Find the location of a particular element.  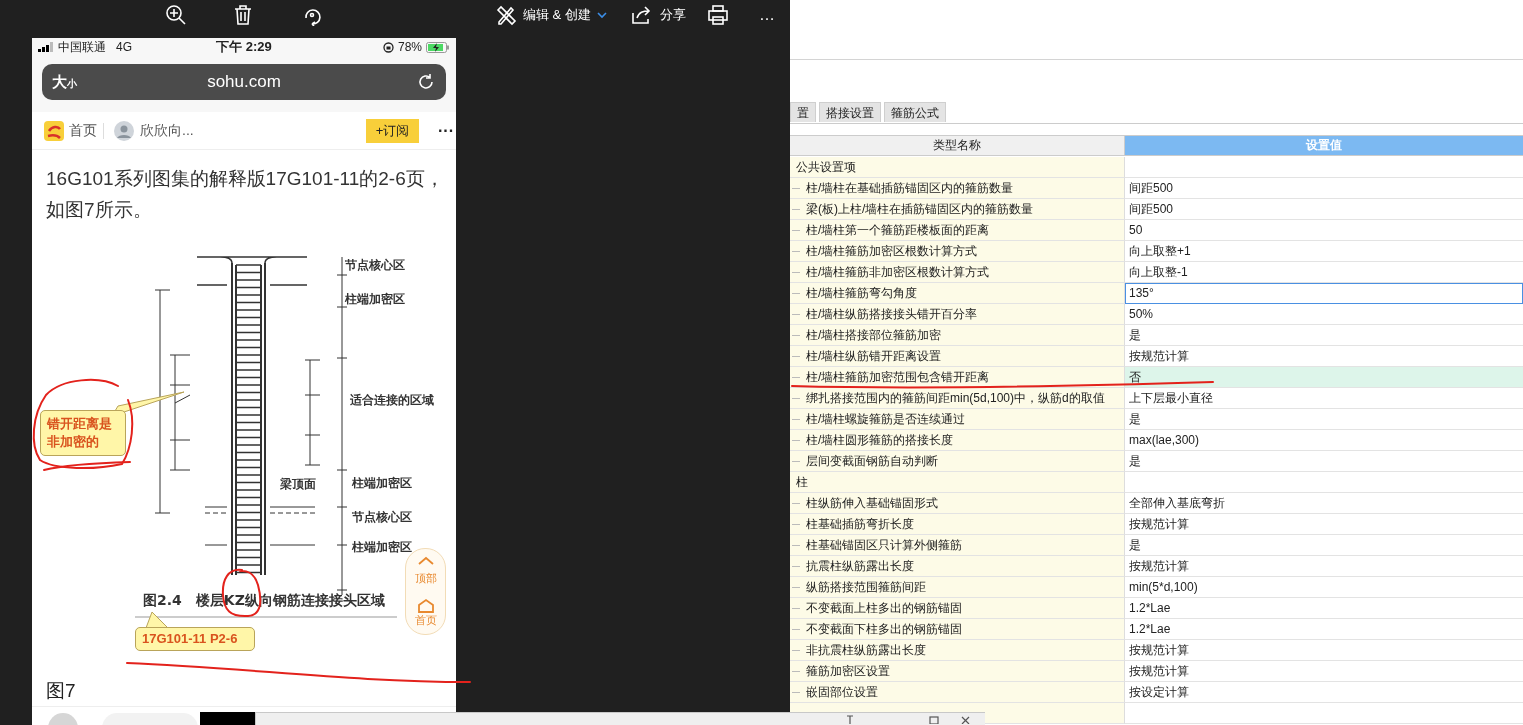

pin-icon is located at coordinates (850, 719).